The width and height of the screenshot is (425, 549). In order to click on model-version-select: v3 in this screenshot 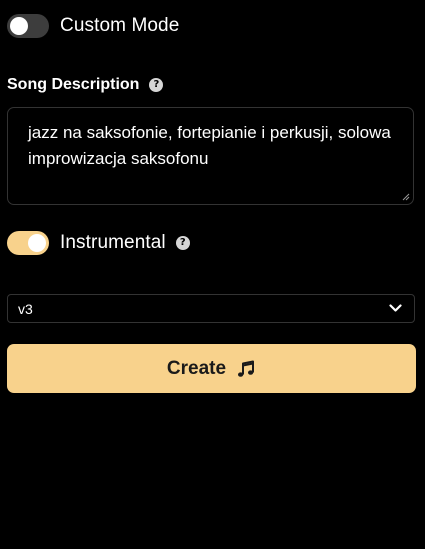, I will do `click(211, 308)`.